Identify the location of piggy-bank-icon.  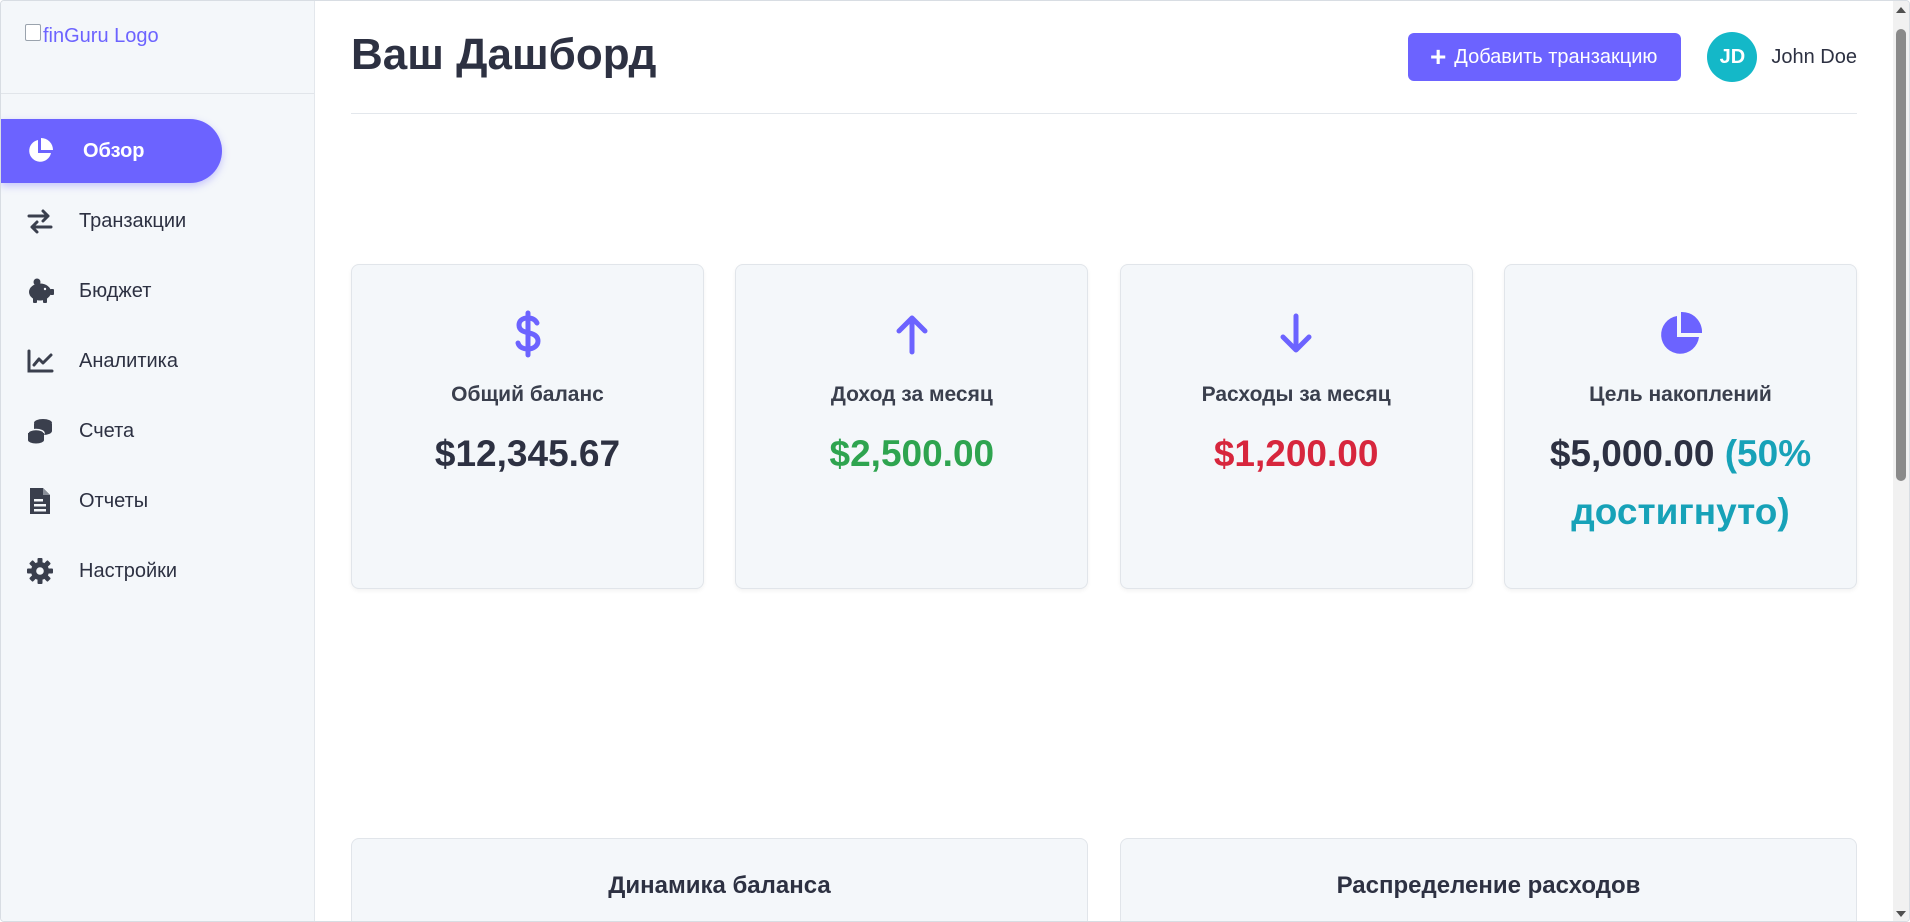
(40, 291).